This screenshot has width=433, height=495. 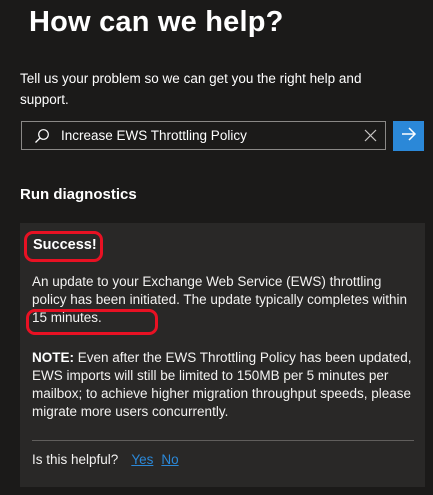 I want to click on run-diagnostics-heading: Run diagnostics, so click(x=78, y=194).